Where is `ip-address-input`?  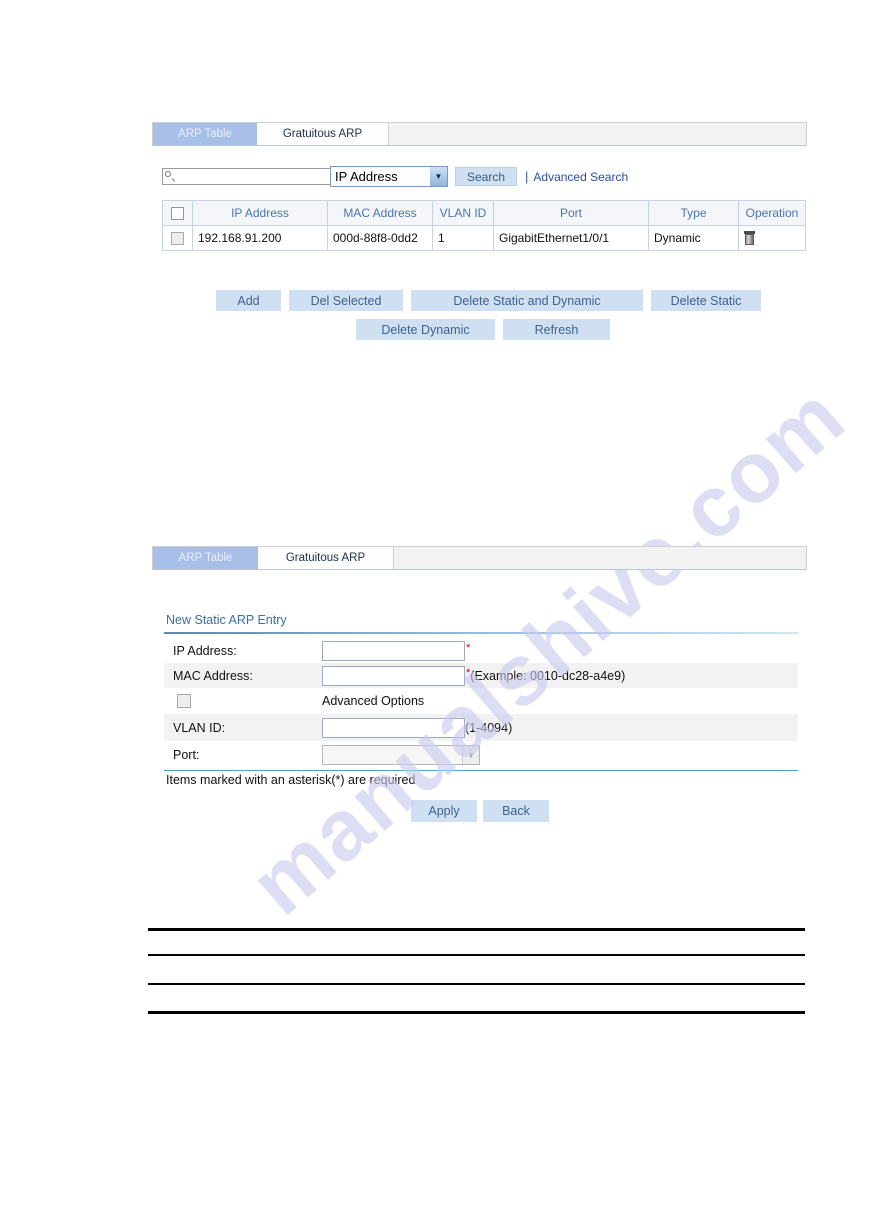
ip-address-input is located at coordinates (393, 650).